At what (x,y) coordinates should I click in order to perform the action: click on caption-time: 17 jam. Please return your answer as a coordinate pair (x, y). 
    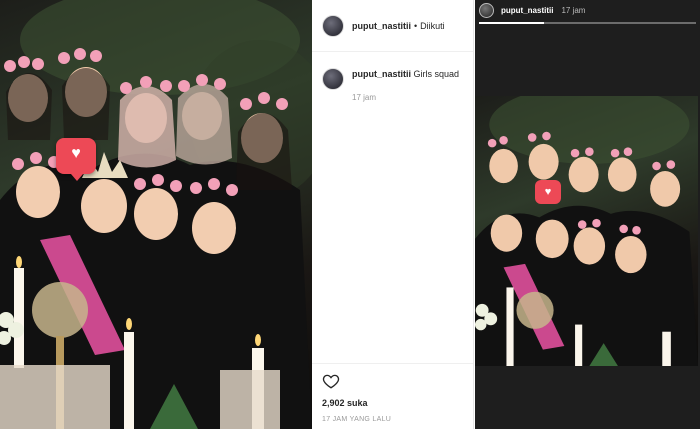
    Looking at the image, I should click on (364, 97).